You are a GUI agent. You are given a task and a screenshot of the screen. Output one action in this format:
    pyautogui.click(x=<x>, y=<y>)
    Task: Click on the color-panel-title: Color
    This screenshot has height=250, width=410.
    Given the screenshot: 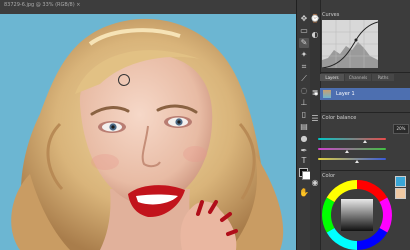 What is the action you would take?
    pyautogui.click(x=329, y=176)
    